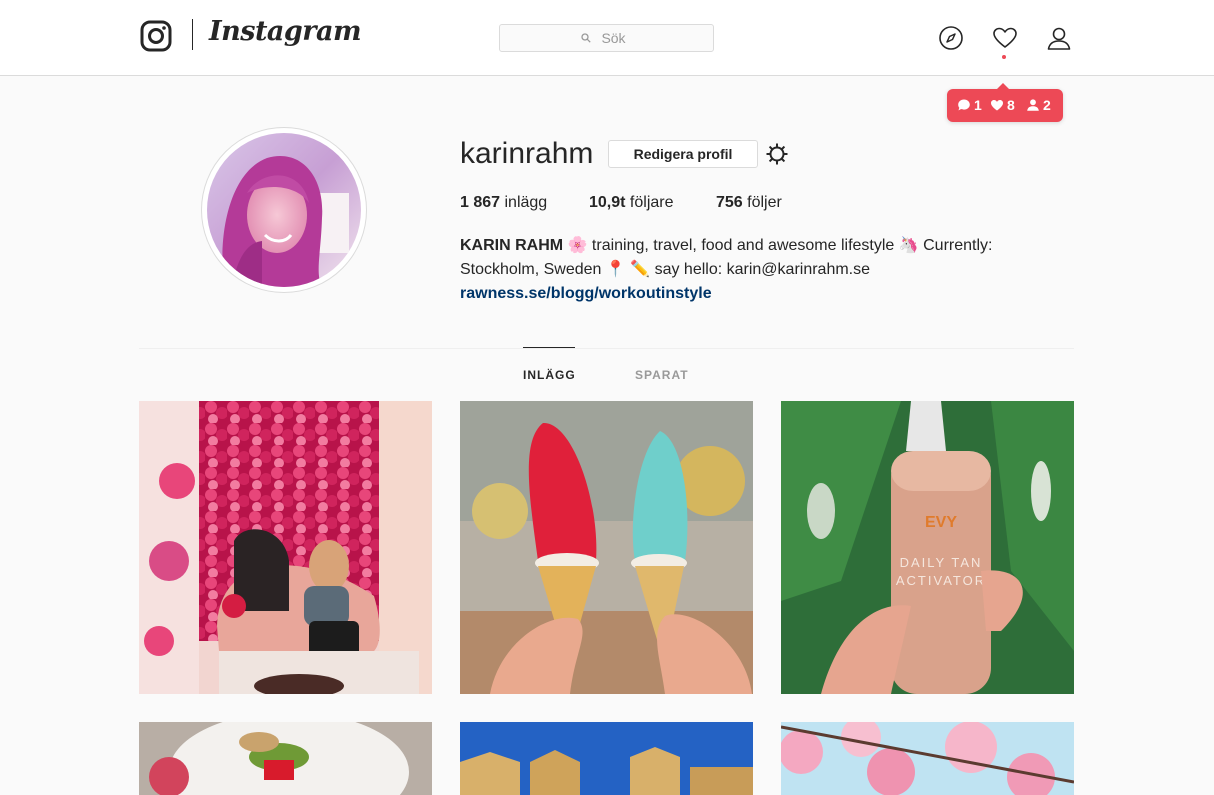  Describe the element at coordinates (526, 202) in the screenshot. I see `posts-label: inlägg` at that location.